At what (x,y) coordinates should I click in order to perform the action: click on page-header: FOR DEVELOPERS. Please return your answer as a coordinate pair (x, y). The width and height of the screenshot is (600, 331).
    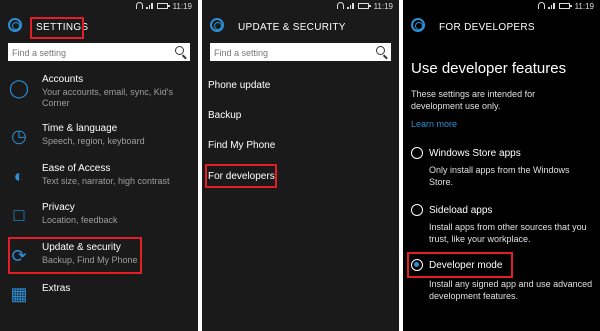
    Looking at the image, I should click on (501, 27).